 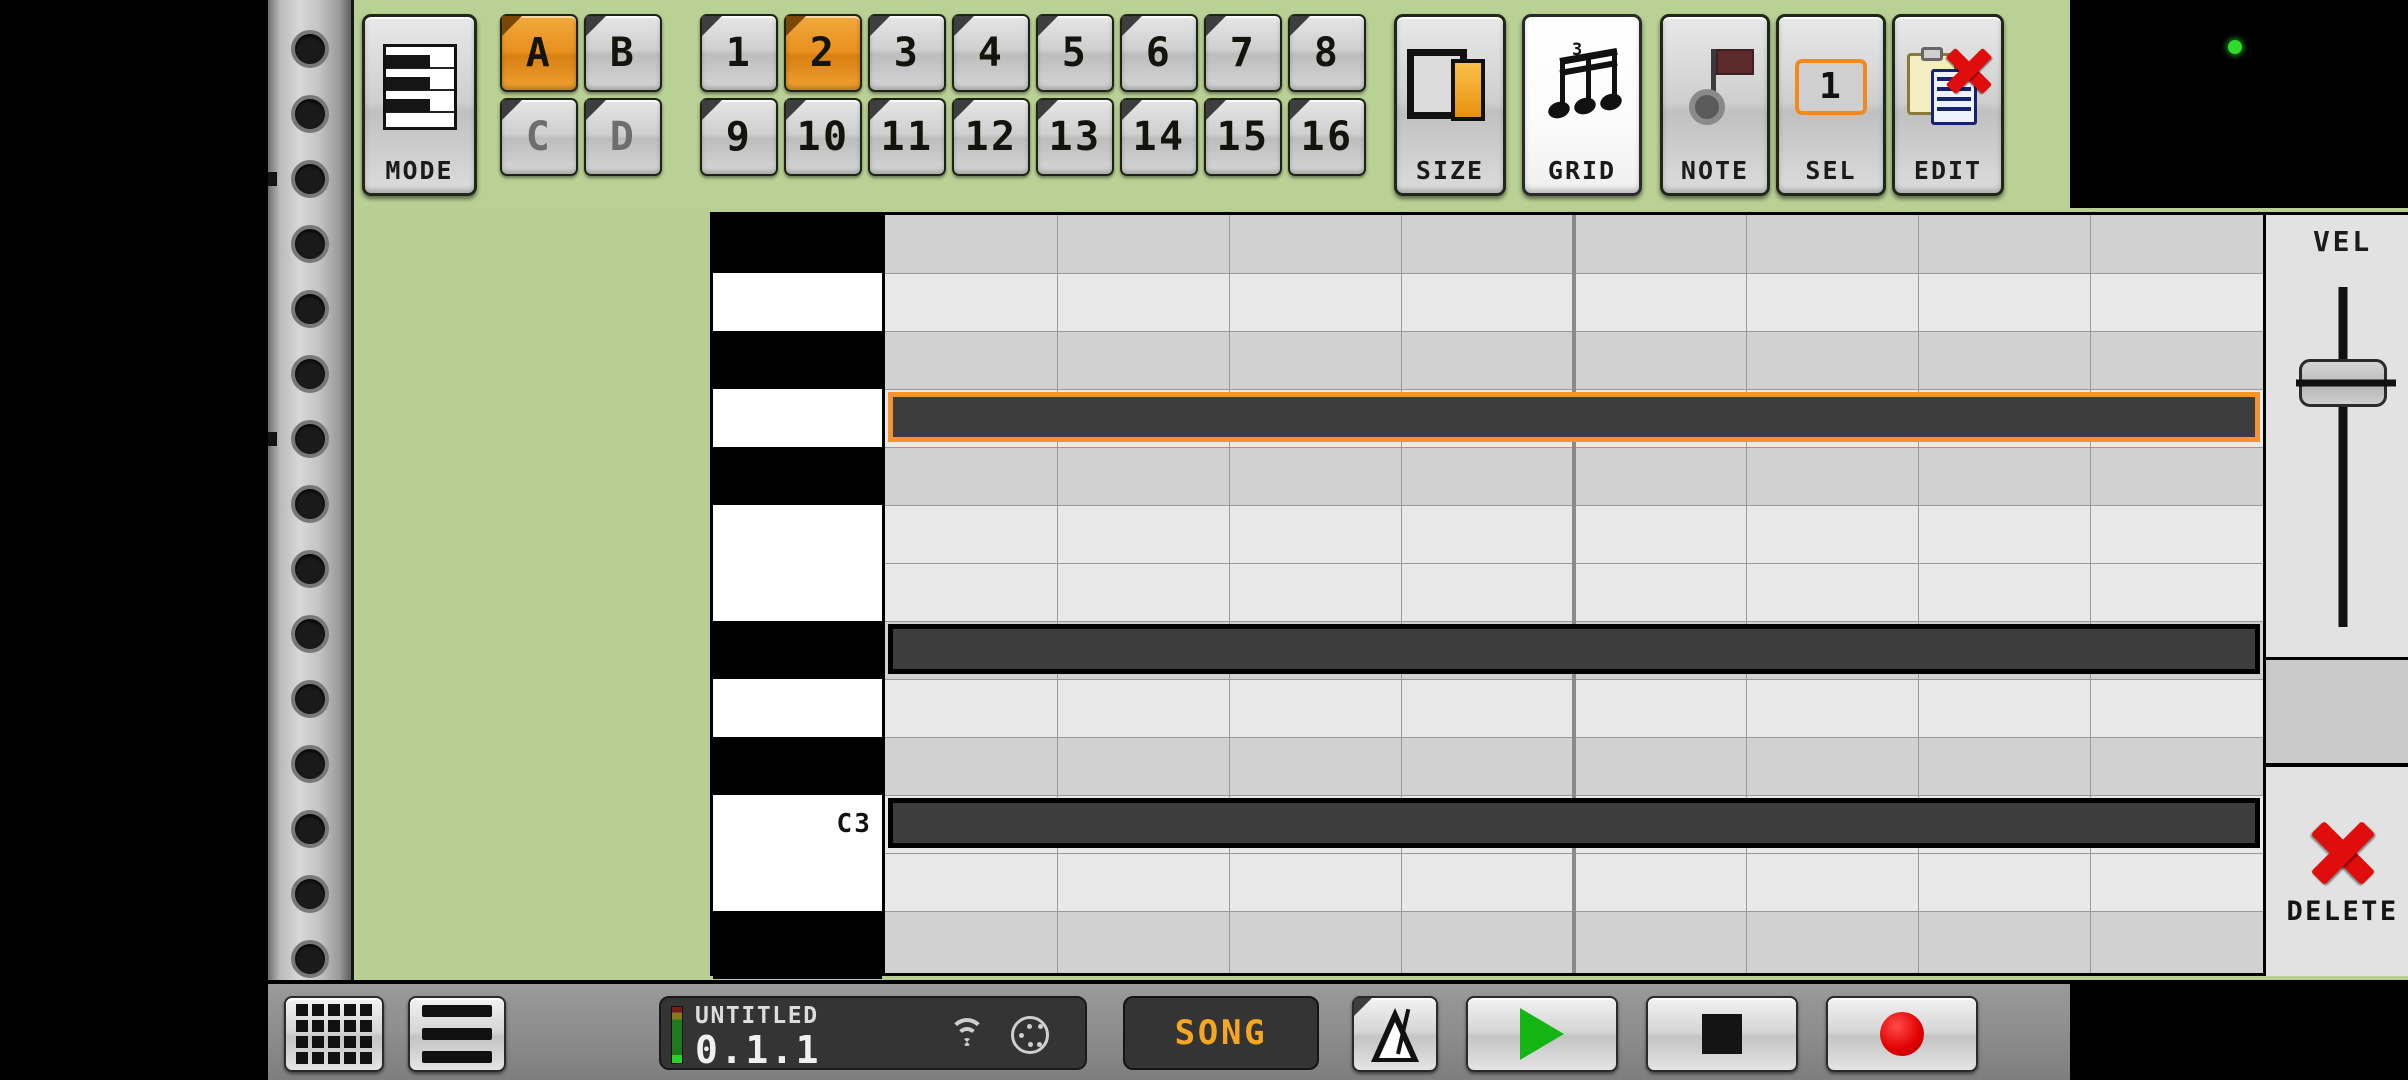 I want to click on piano-keyboard: C3, so click(x=797, y=595).